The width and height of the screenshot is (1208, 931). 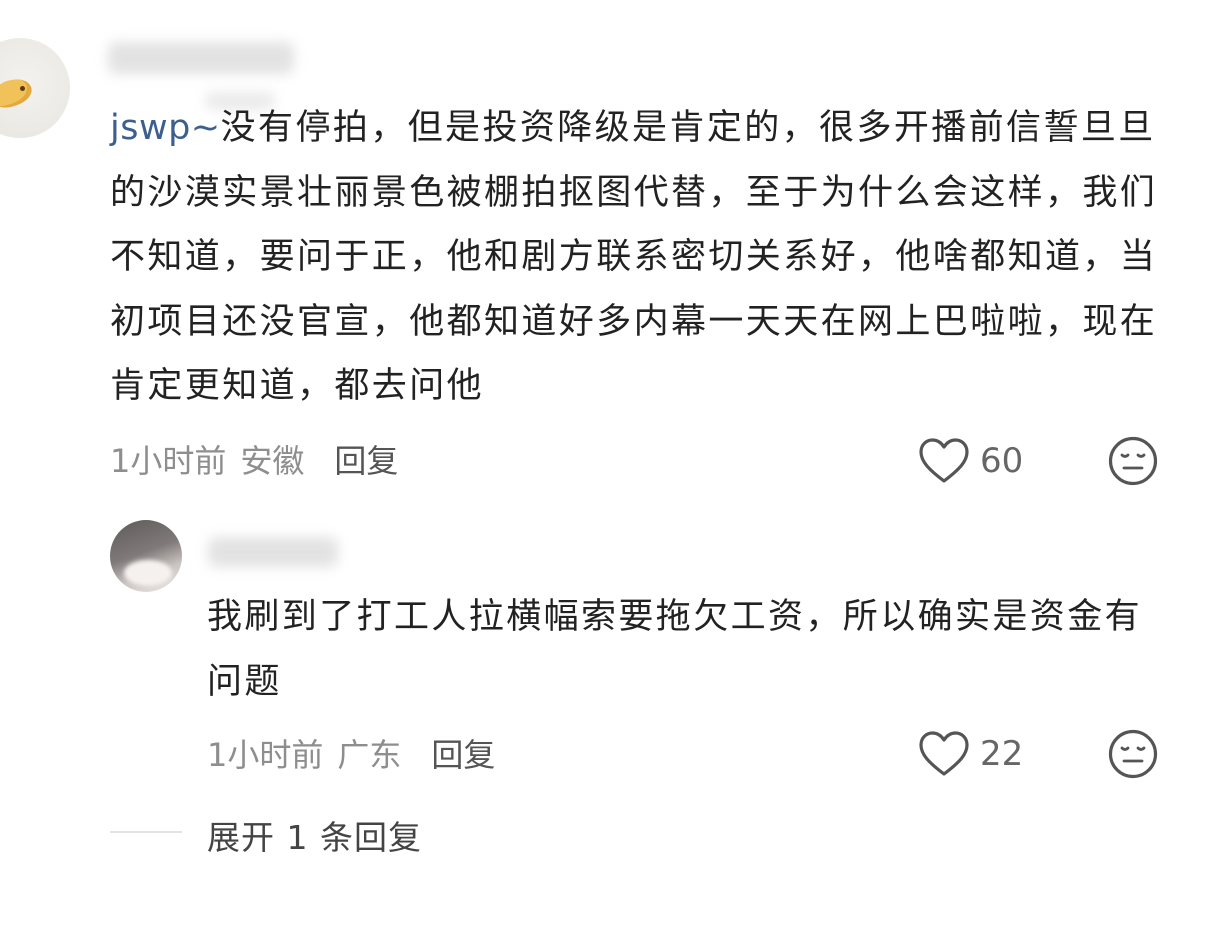 I want to click on reply-meta: 1小时前 广东 回复, so click(x=351, y=753).